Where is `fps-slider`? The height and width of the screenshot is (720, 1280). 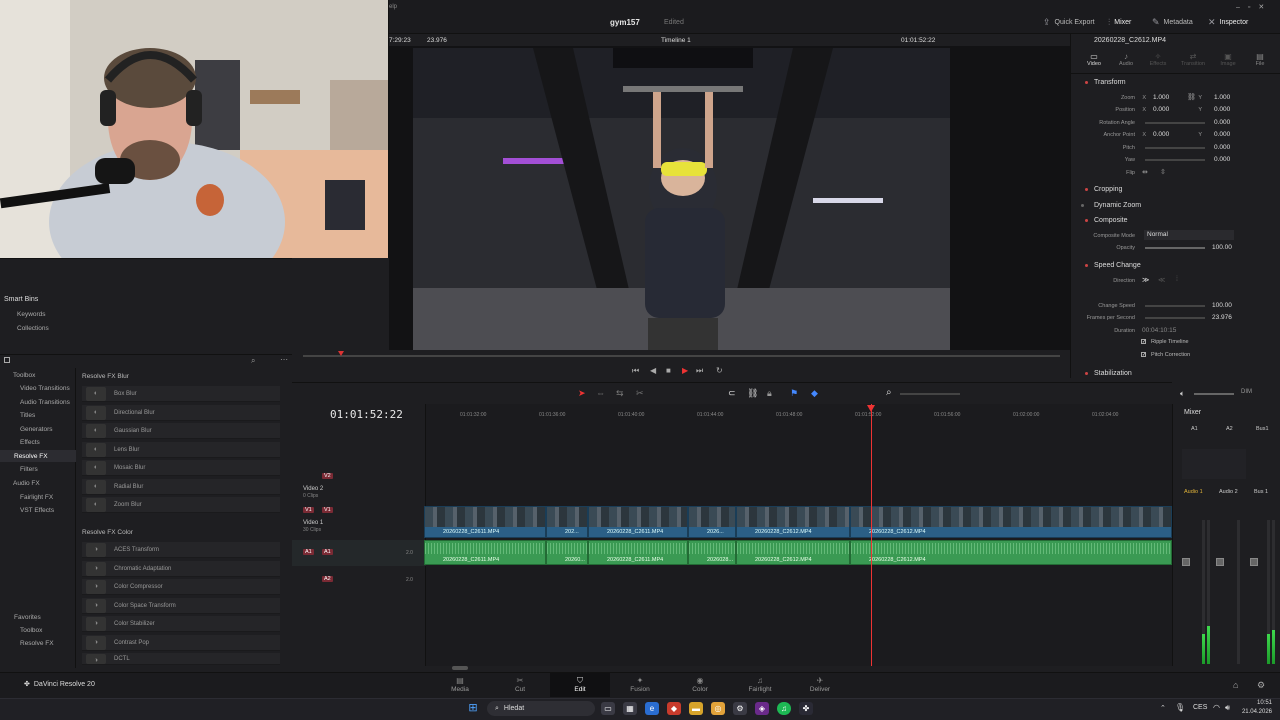
fps-slider is located at coordinates (1175, 318).